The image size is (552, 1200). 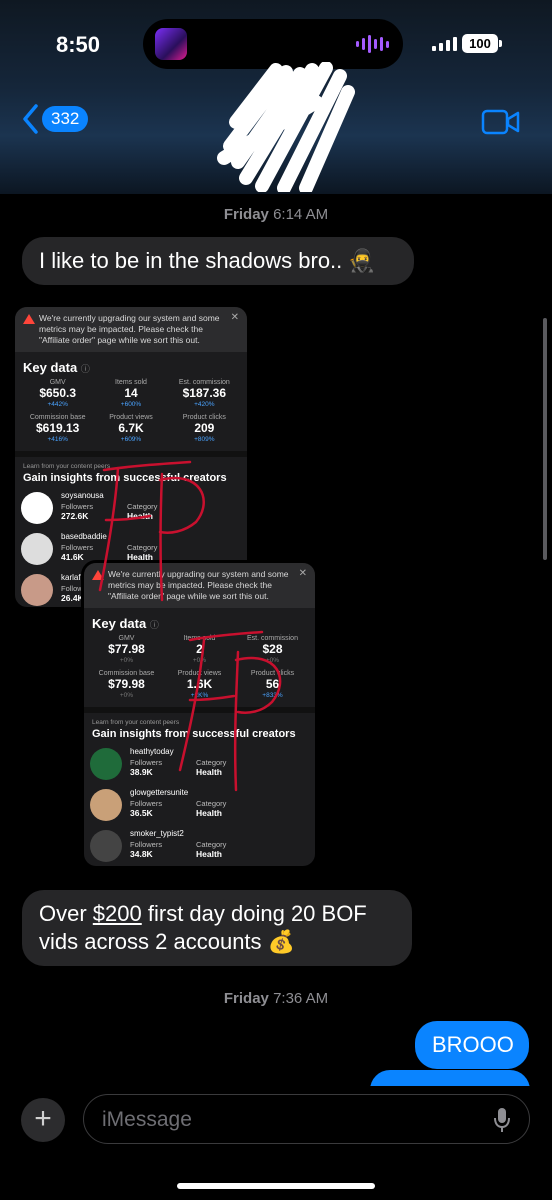 I want to click on plus-button: +, so click(x=43, y=1120).